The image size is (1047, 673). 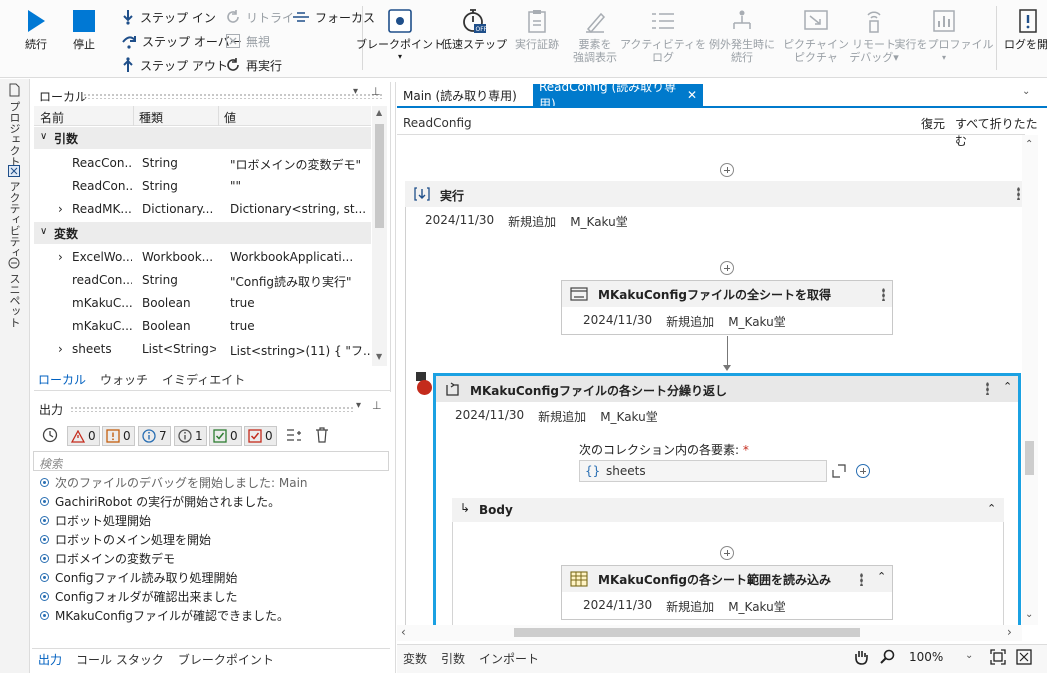 What do you see at coordinates (260, 436) in the screenshot?
I see `verbose-filter: 0` at bounding box center [260, 436].